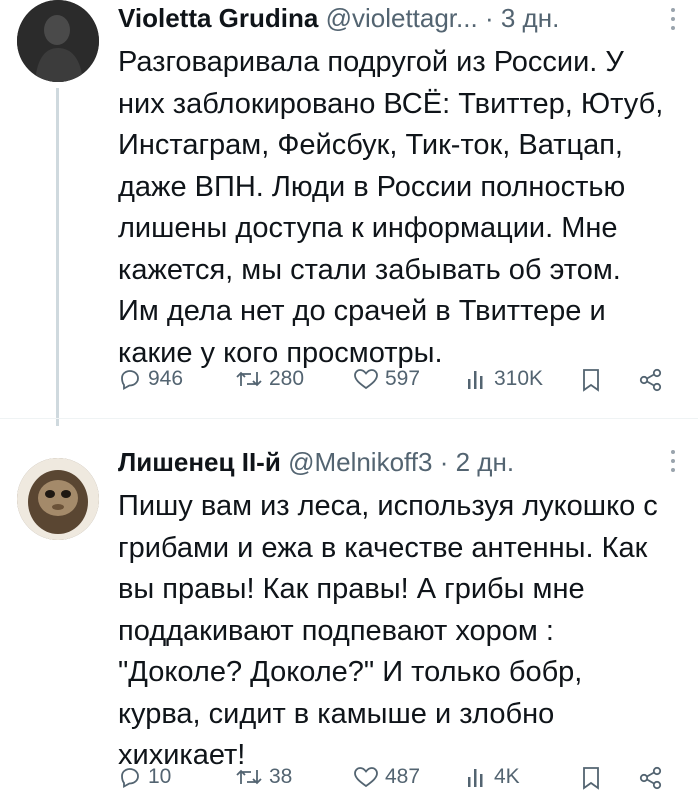 This screenshot has width=698, height=801. I want to click on tweet-text-line: лишены доступа к информации. Мне, so click(368, 228).